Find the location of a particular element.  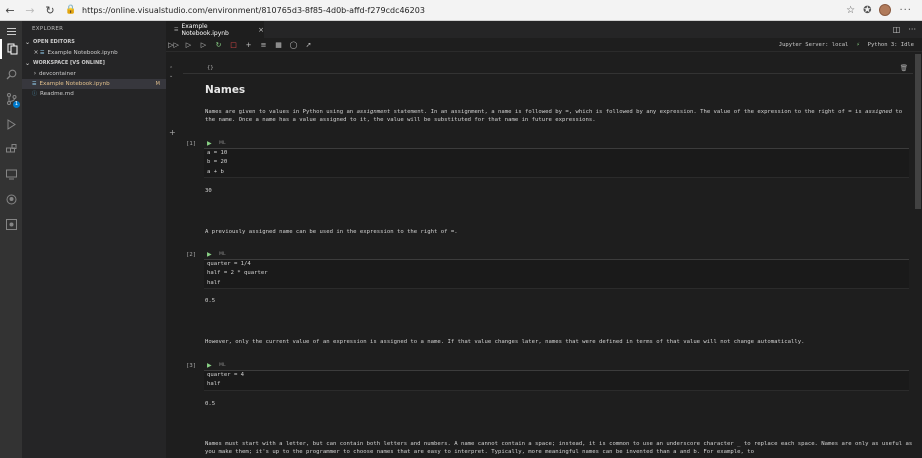

run-below-icon: ▷ is located at coordinates (203, 45).